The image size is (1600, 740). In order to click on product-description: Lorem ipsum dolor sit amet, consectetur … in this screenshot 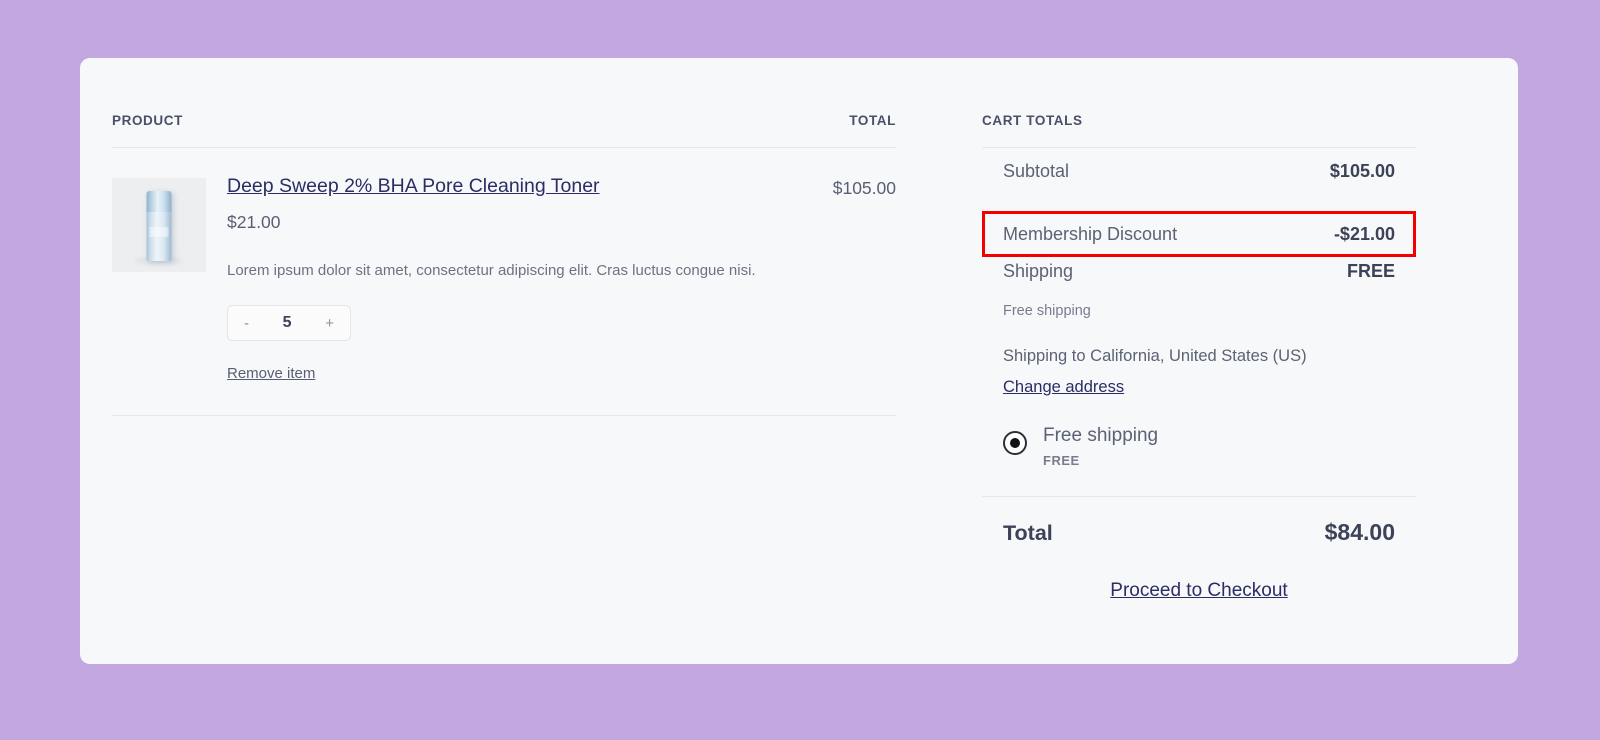, I will do `click(491, 271)`.